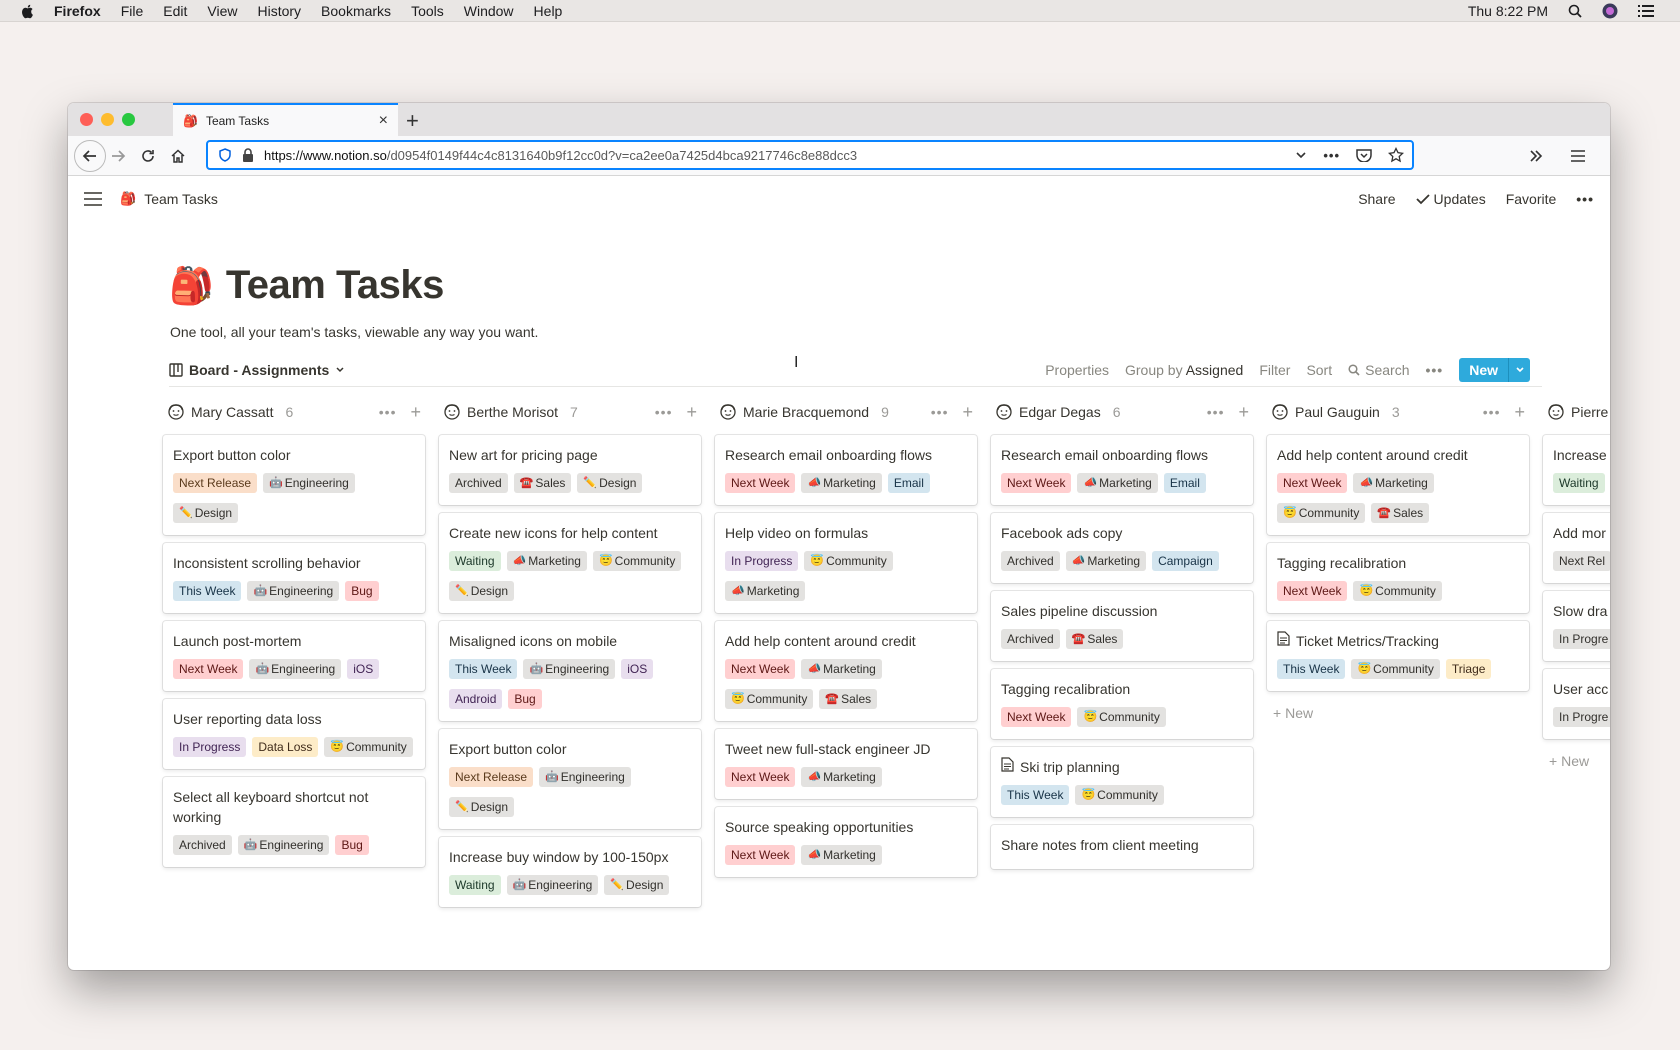  I want to click on menu-history: History, so click(279, 11).